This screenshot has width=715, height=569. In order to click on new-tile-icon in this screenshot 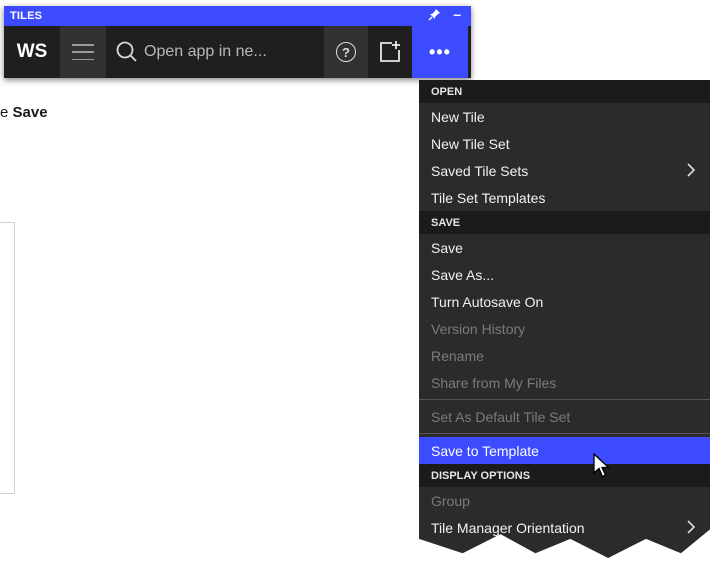, I will do `click(390, 51)`.